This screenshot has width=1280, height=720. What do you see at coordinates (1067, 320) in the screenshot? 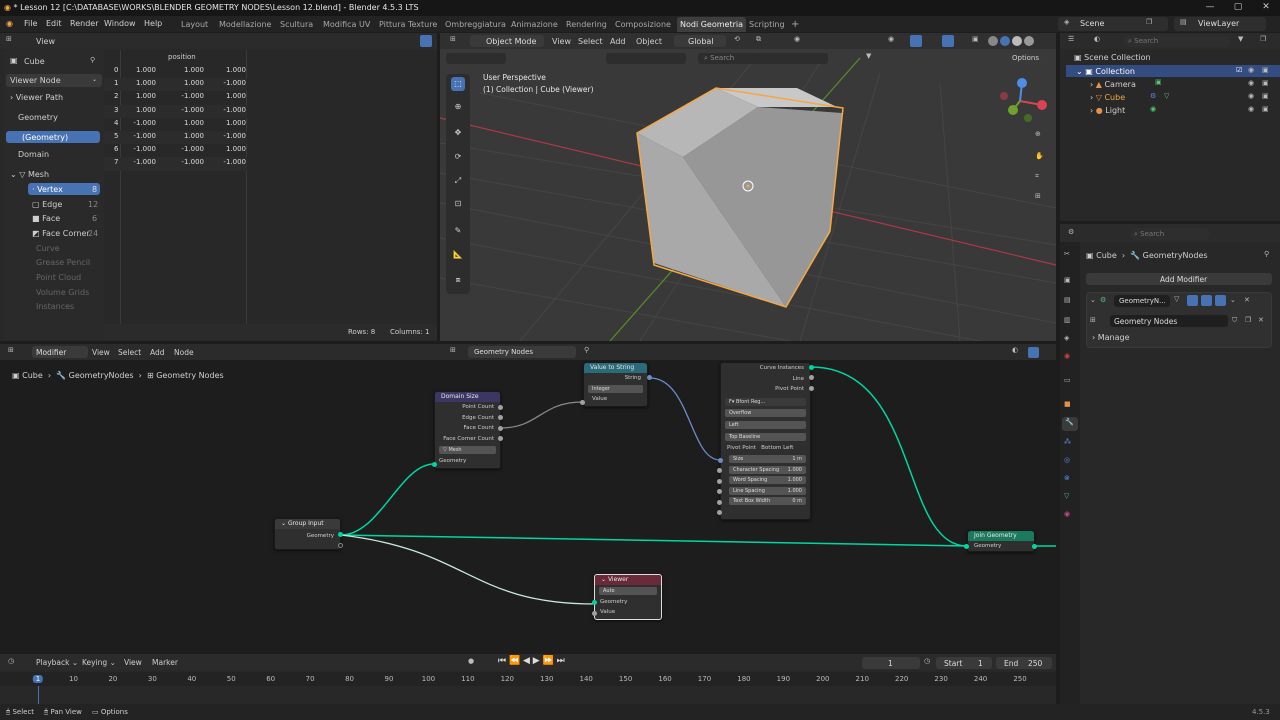
I see `view-layer-tab-icon: ▥` at bounding box center [1067, 320].